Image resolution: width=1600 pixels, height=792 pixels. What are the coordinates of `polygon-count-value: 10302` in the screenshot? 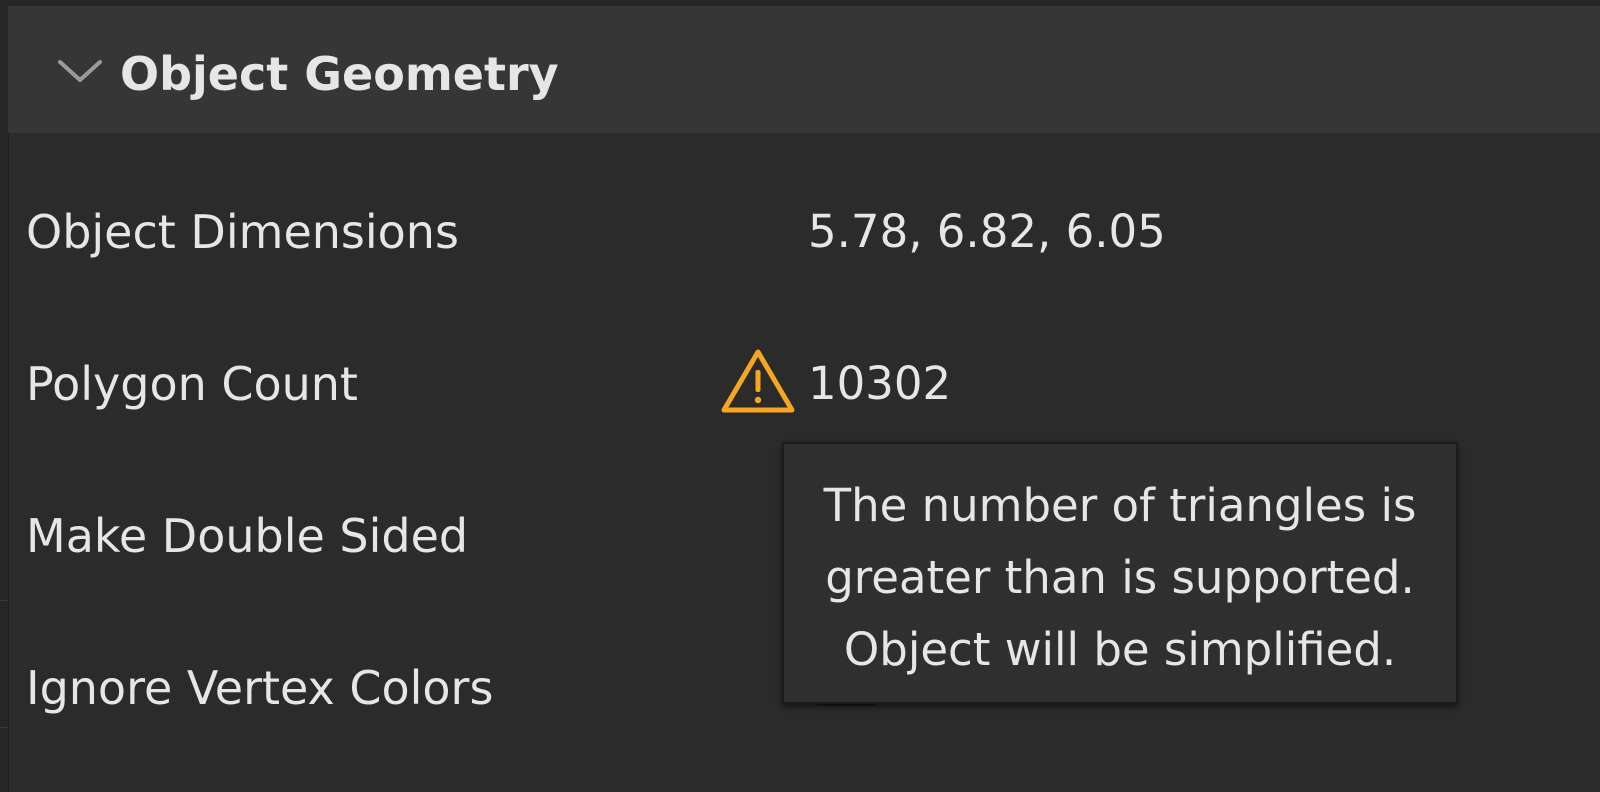 It's located at (880, 383).